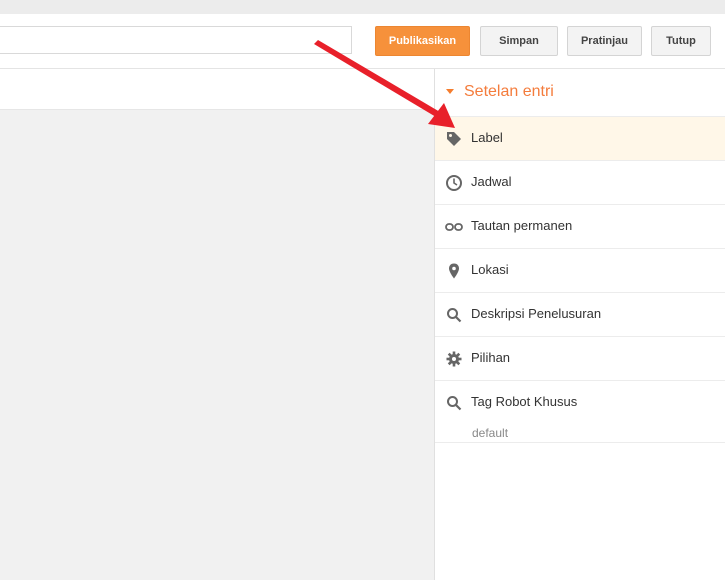 This screenshot has width=725, height=580. What do you see at coordinates (519, 41) in the screenshot?
I see `save-button: Simpan` at bounding box center [519, 41].